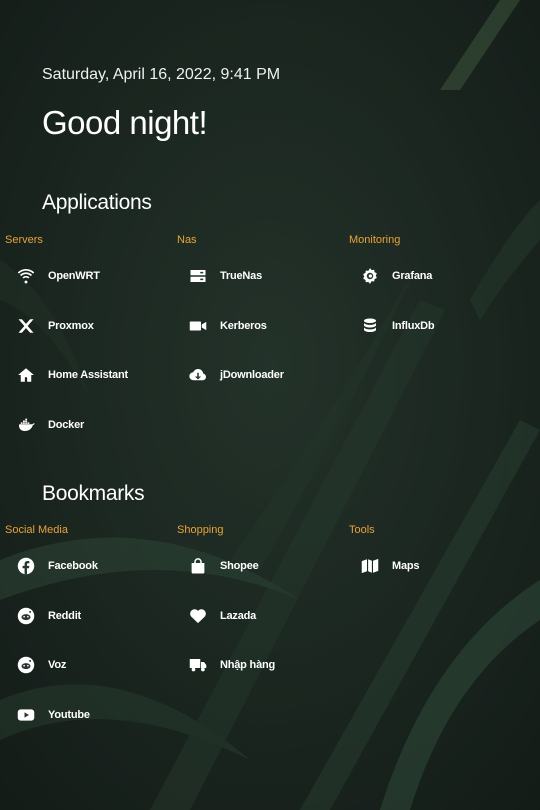 This screenshot has width=540, height=810. I want to click on bookmarks-title: Bookmarks, so click(93, 493).